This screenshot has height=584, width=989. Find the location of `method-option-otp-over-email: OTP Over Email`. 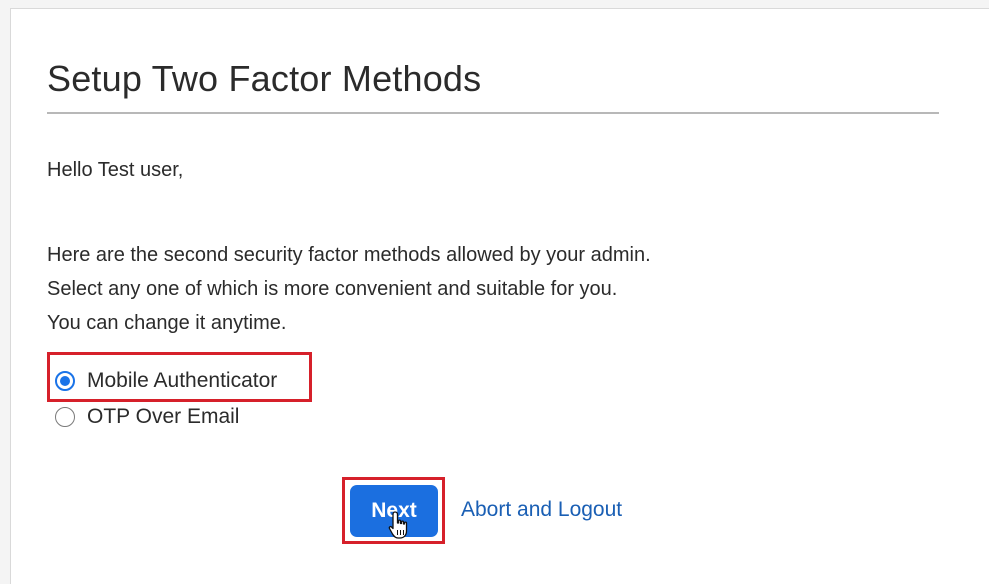

method-option-otp-over-email: OTP Over Email is located at coordinates (147, 417).